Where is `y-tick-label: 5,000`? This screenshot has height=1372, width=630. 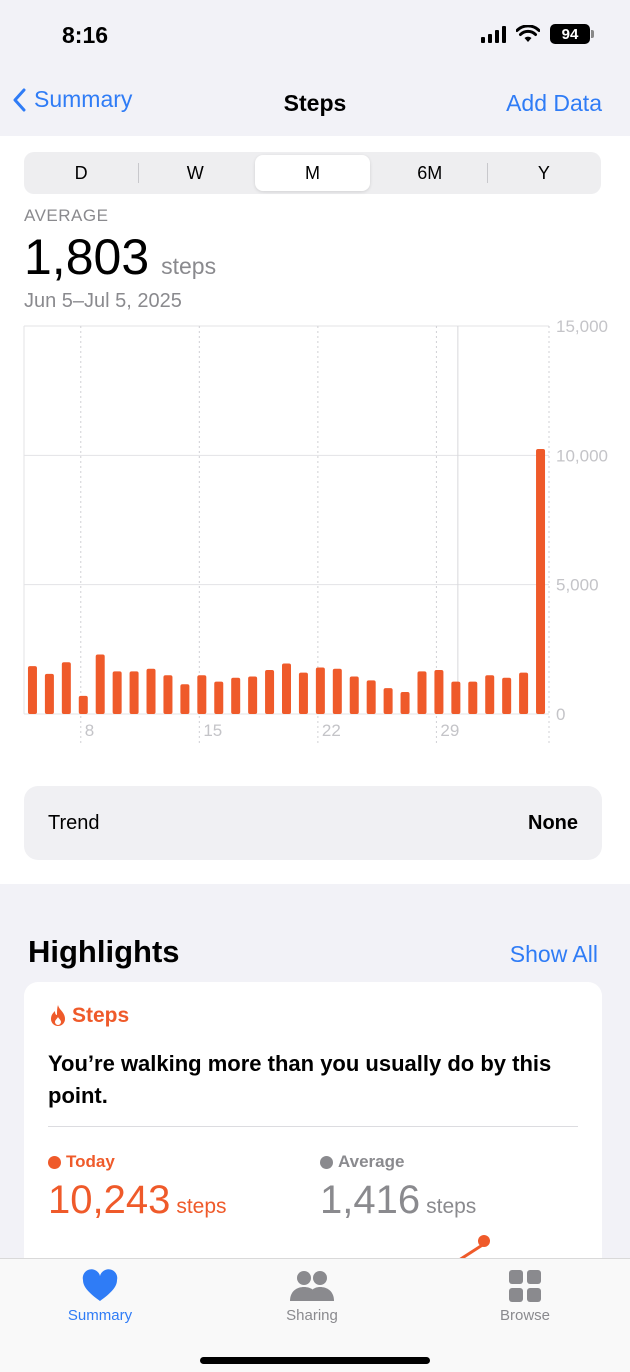
y-tick-label: 5,000 is located at coordinates (577, 585).